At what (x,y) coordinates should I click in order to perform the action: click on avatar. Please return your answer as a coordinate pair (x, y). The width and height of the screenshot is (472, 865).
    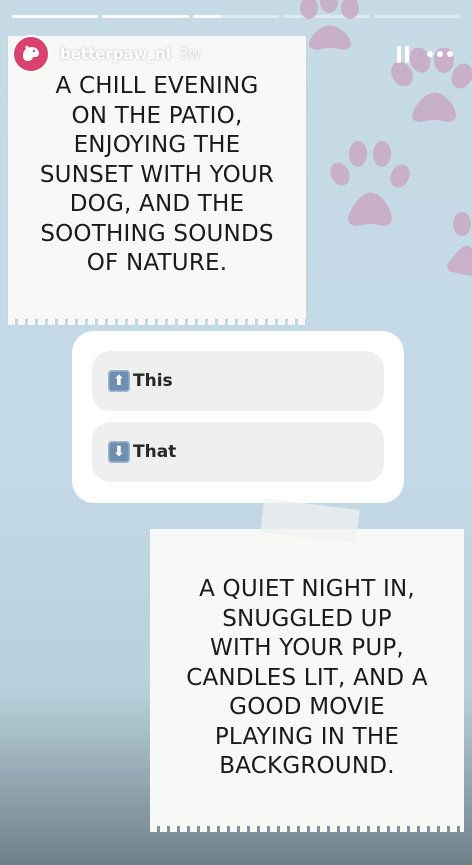
    Looking at the image, I should click on (31, 54).